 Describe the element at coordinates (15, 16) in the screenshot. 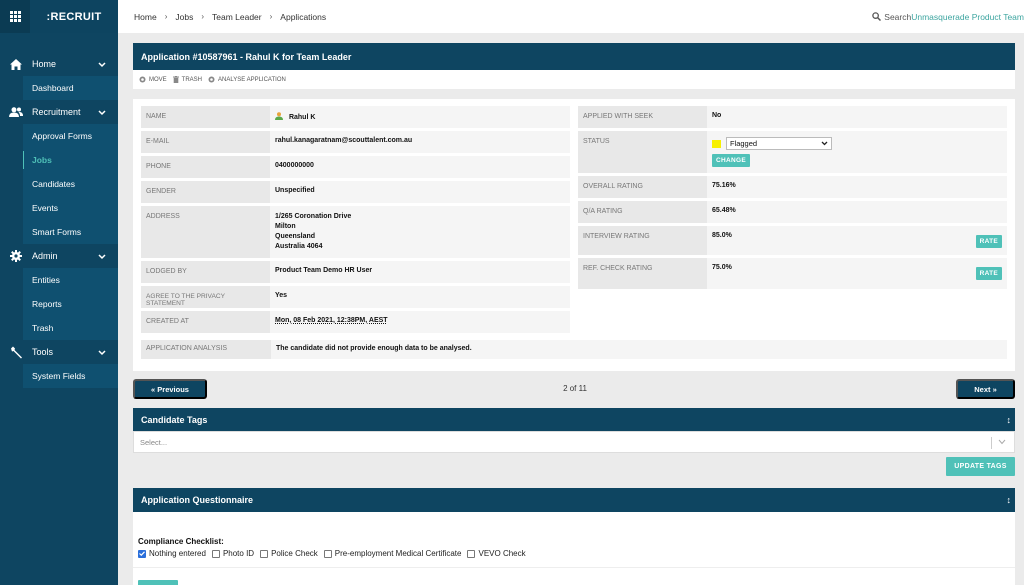

I see `app-grid-button` at that location.